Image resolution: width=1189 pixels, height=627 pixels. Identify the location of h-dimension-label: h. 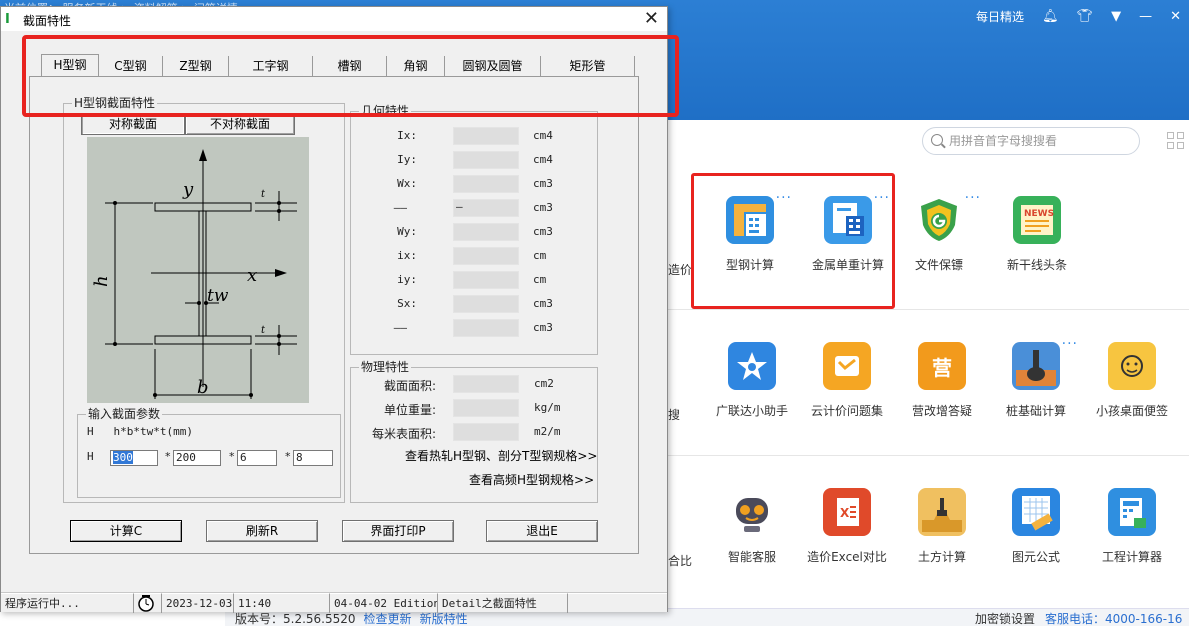
(101, 281).